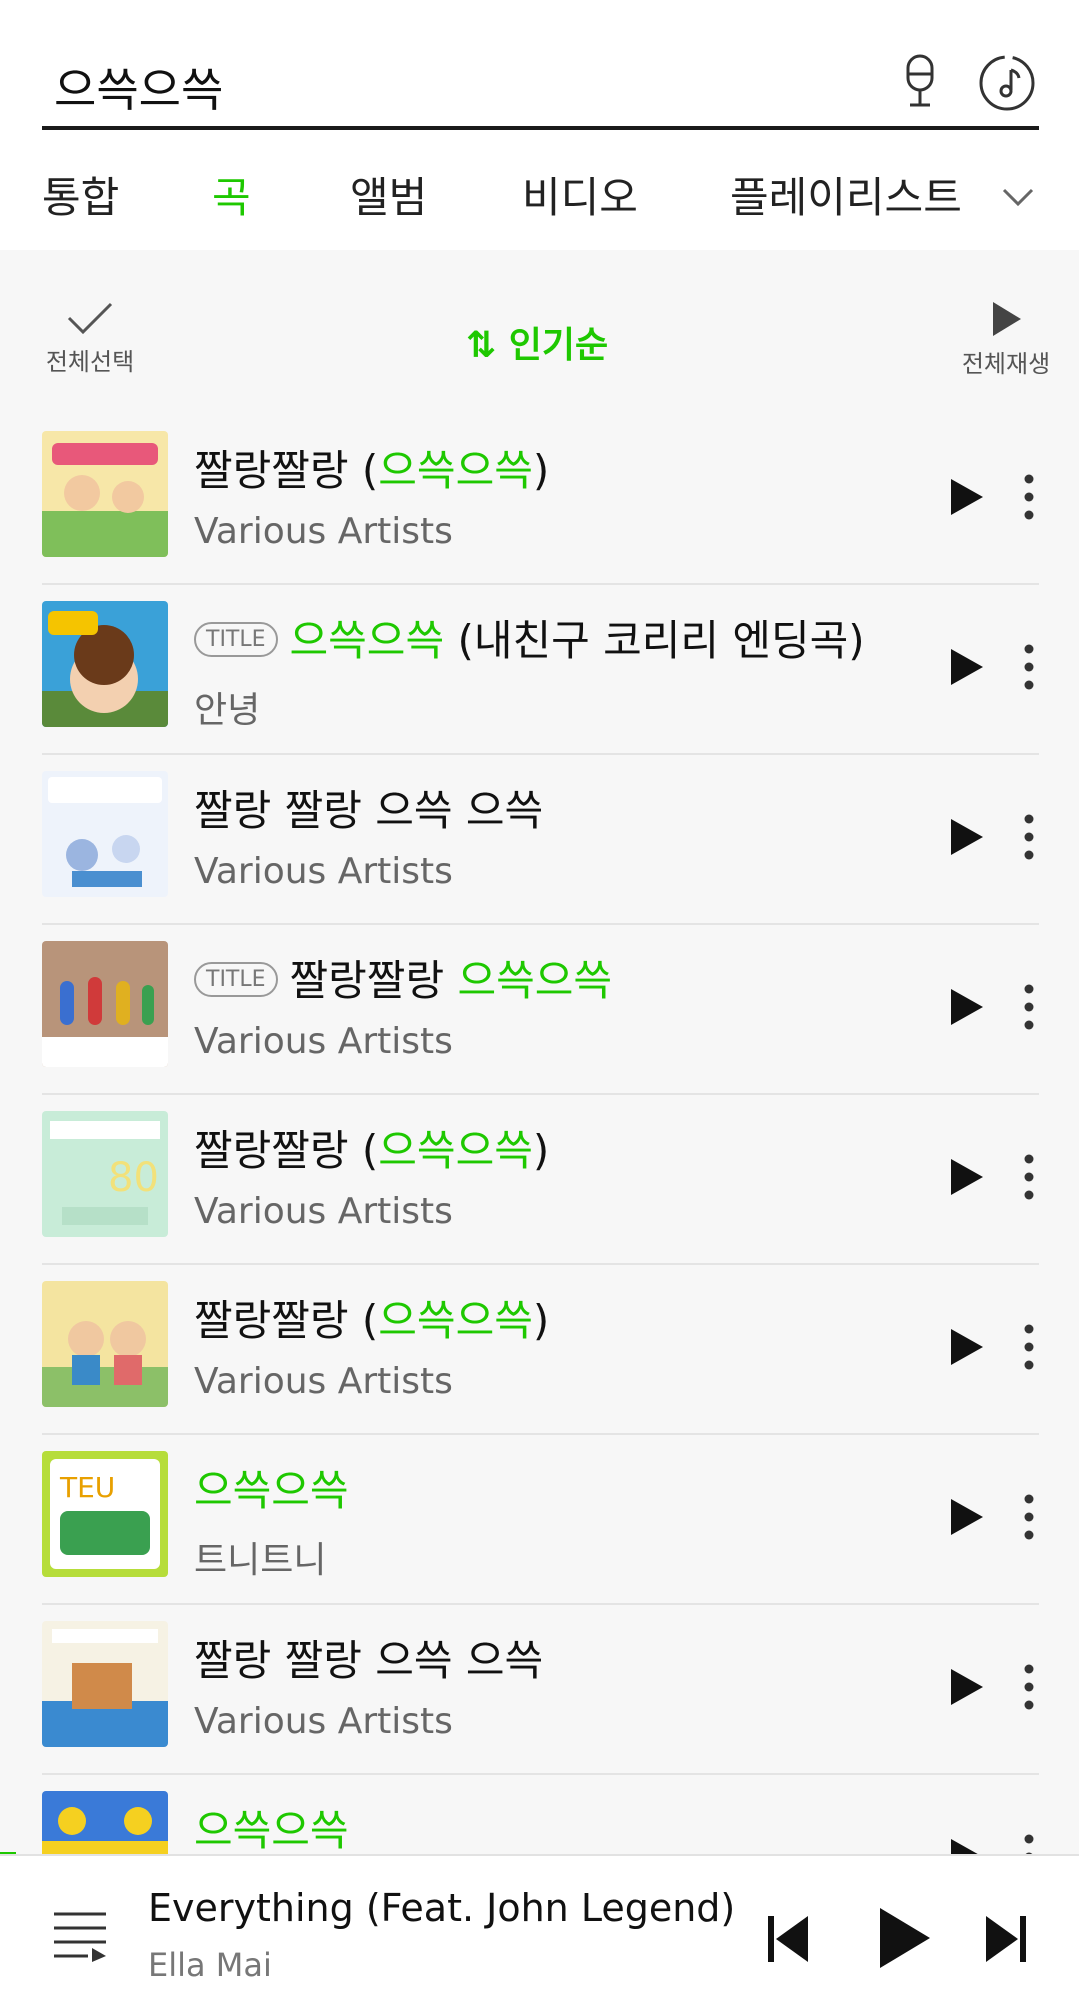 The width and height of the screenshot is (1079, 2016). What do you see at coordinates (388, 194) in the screenshot?
I see `tab-albums: 앨범` at bounding box center [388, 194].